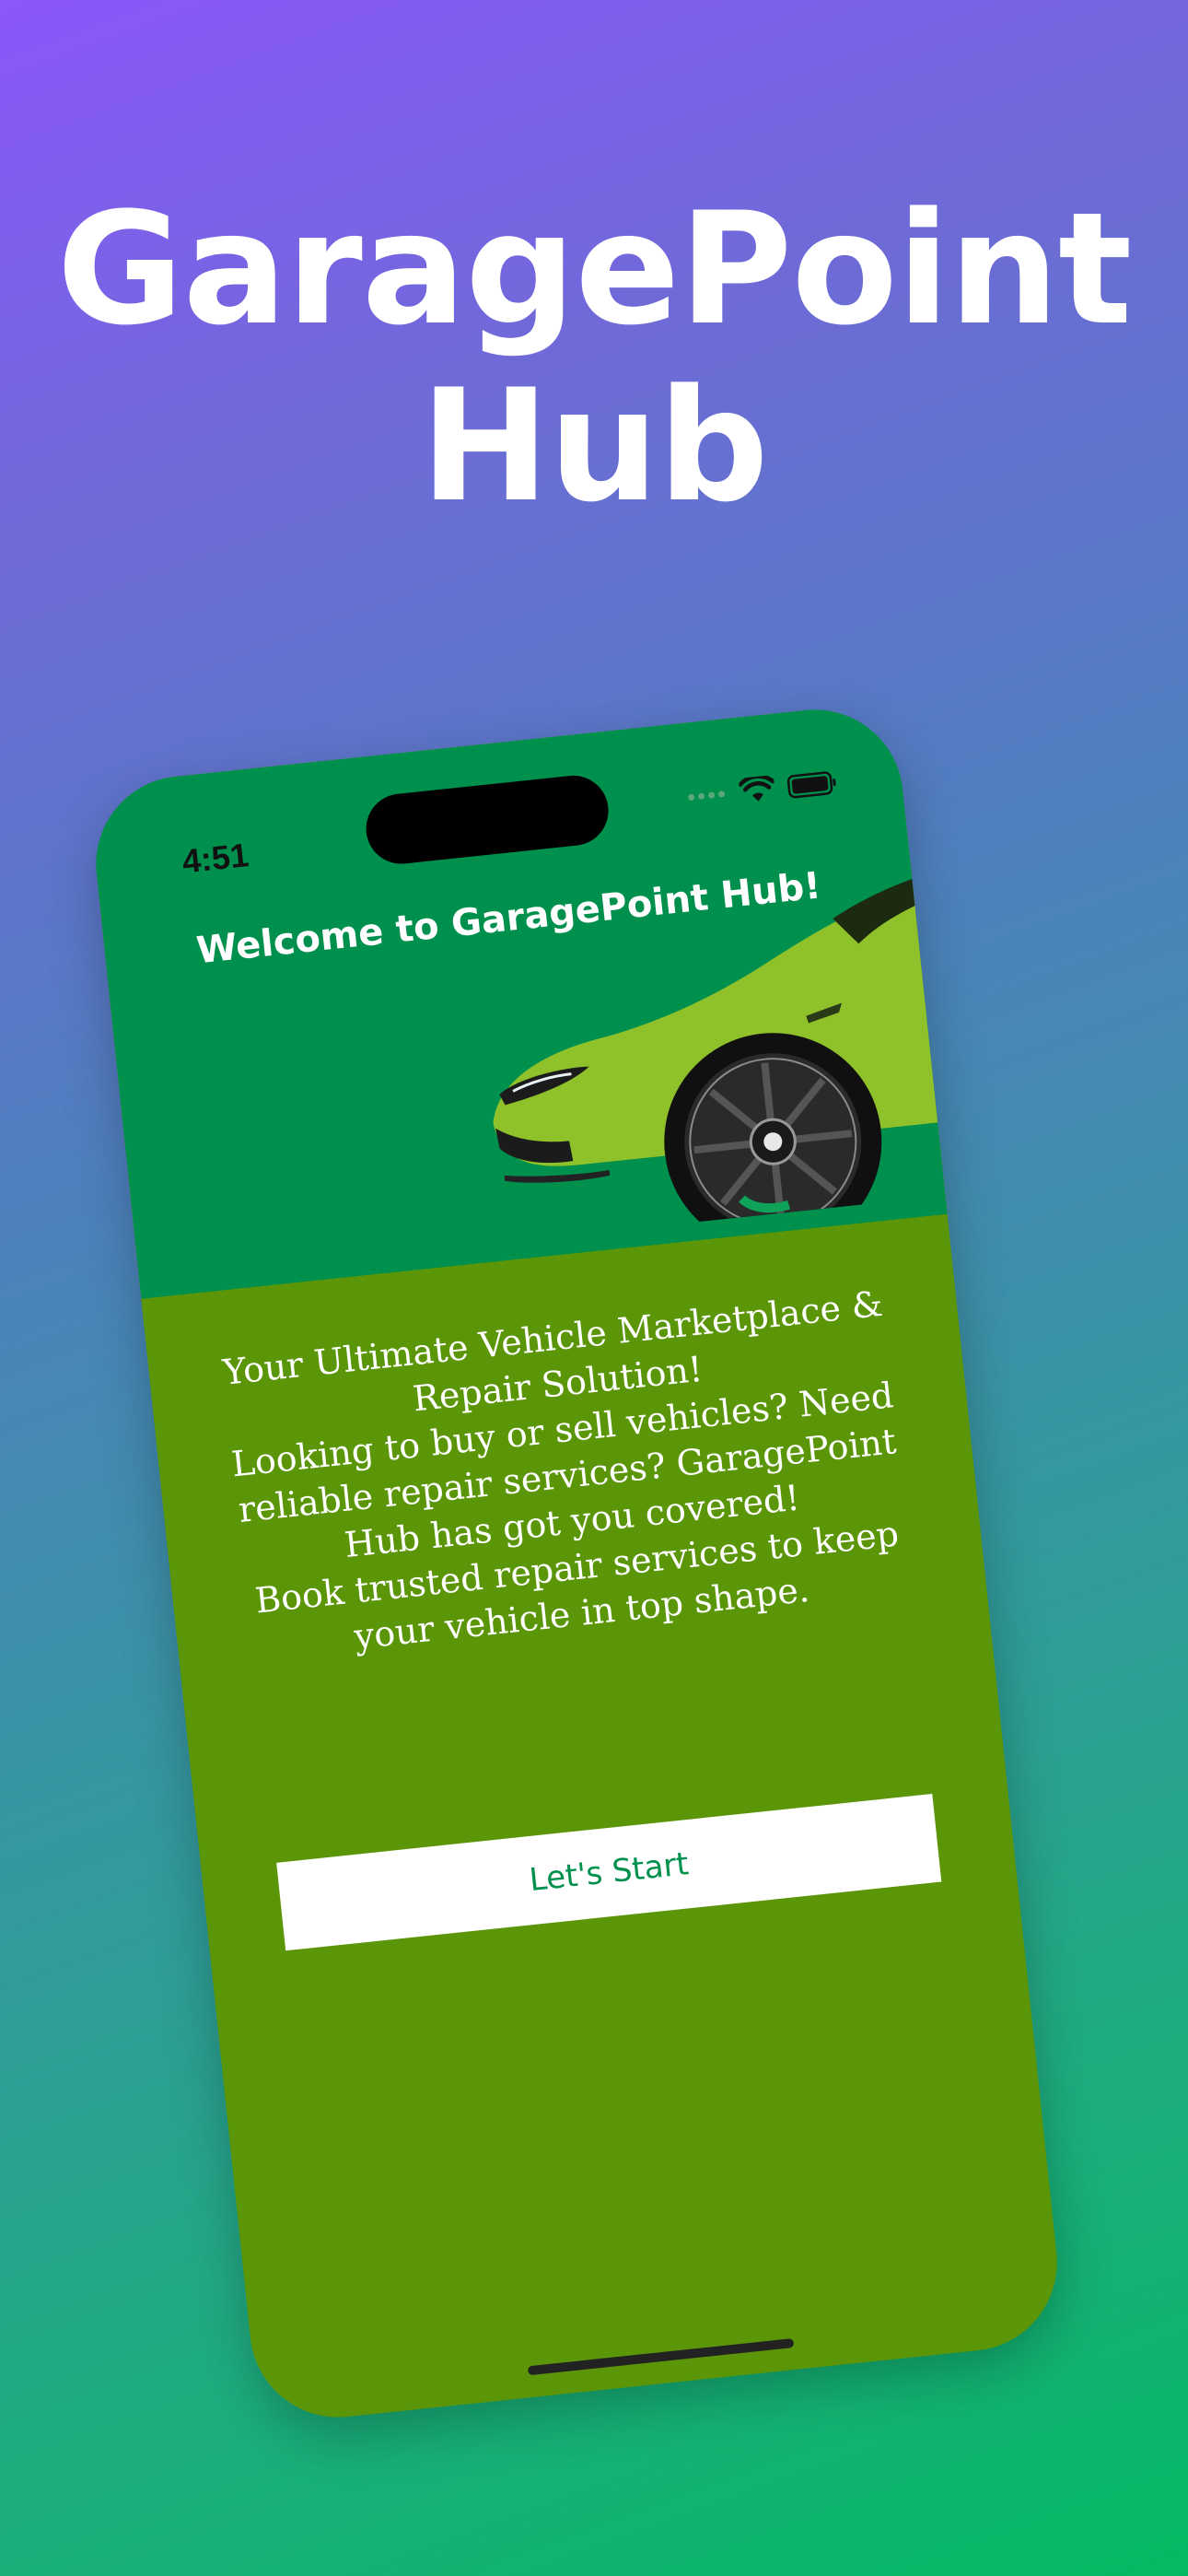 The height and width of the screenshot is (2576, 1188). What do you see at coordinates (756, 788) in the screenshot?
I see `wifi-icon` at bounding box center [756, 788].